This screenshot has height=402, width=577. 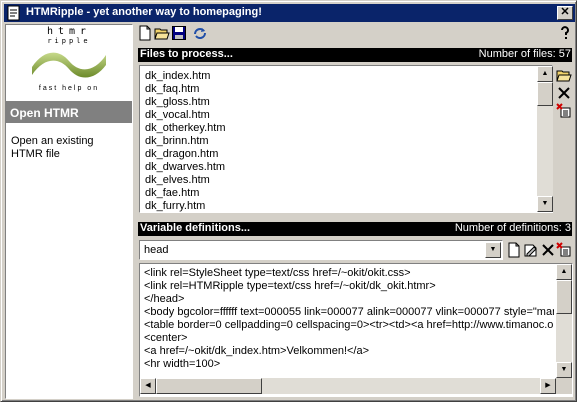 I want to click on file-list-item: dk_furry.htm, so click(x=348, y=206).